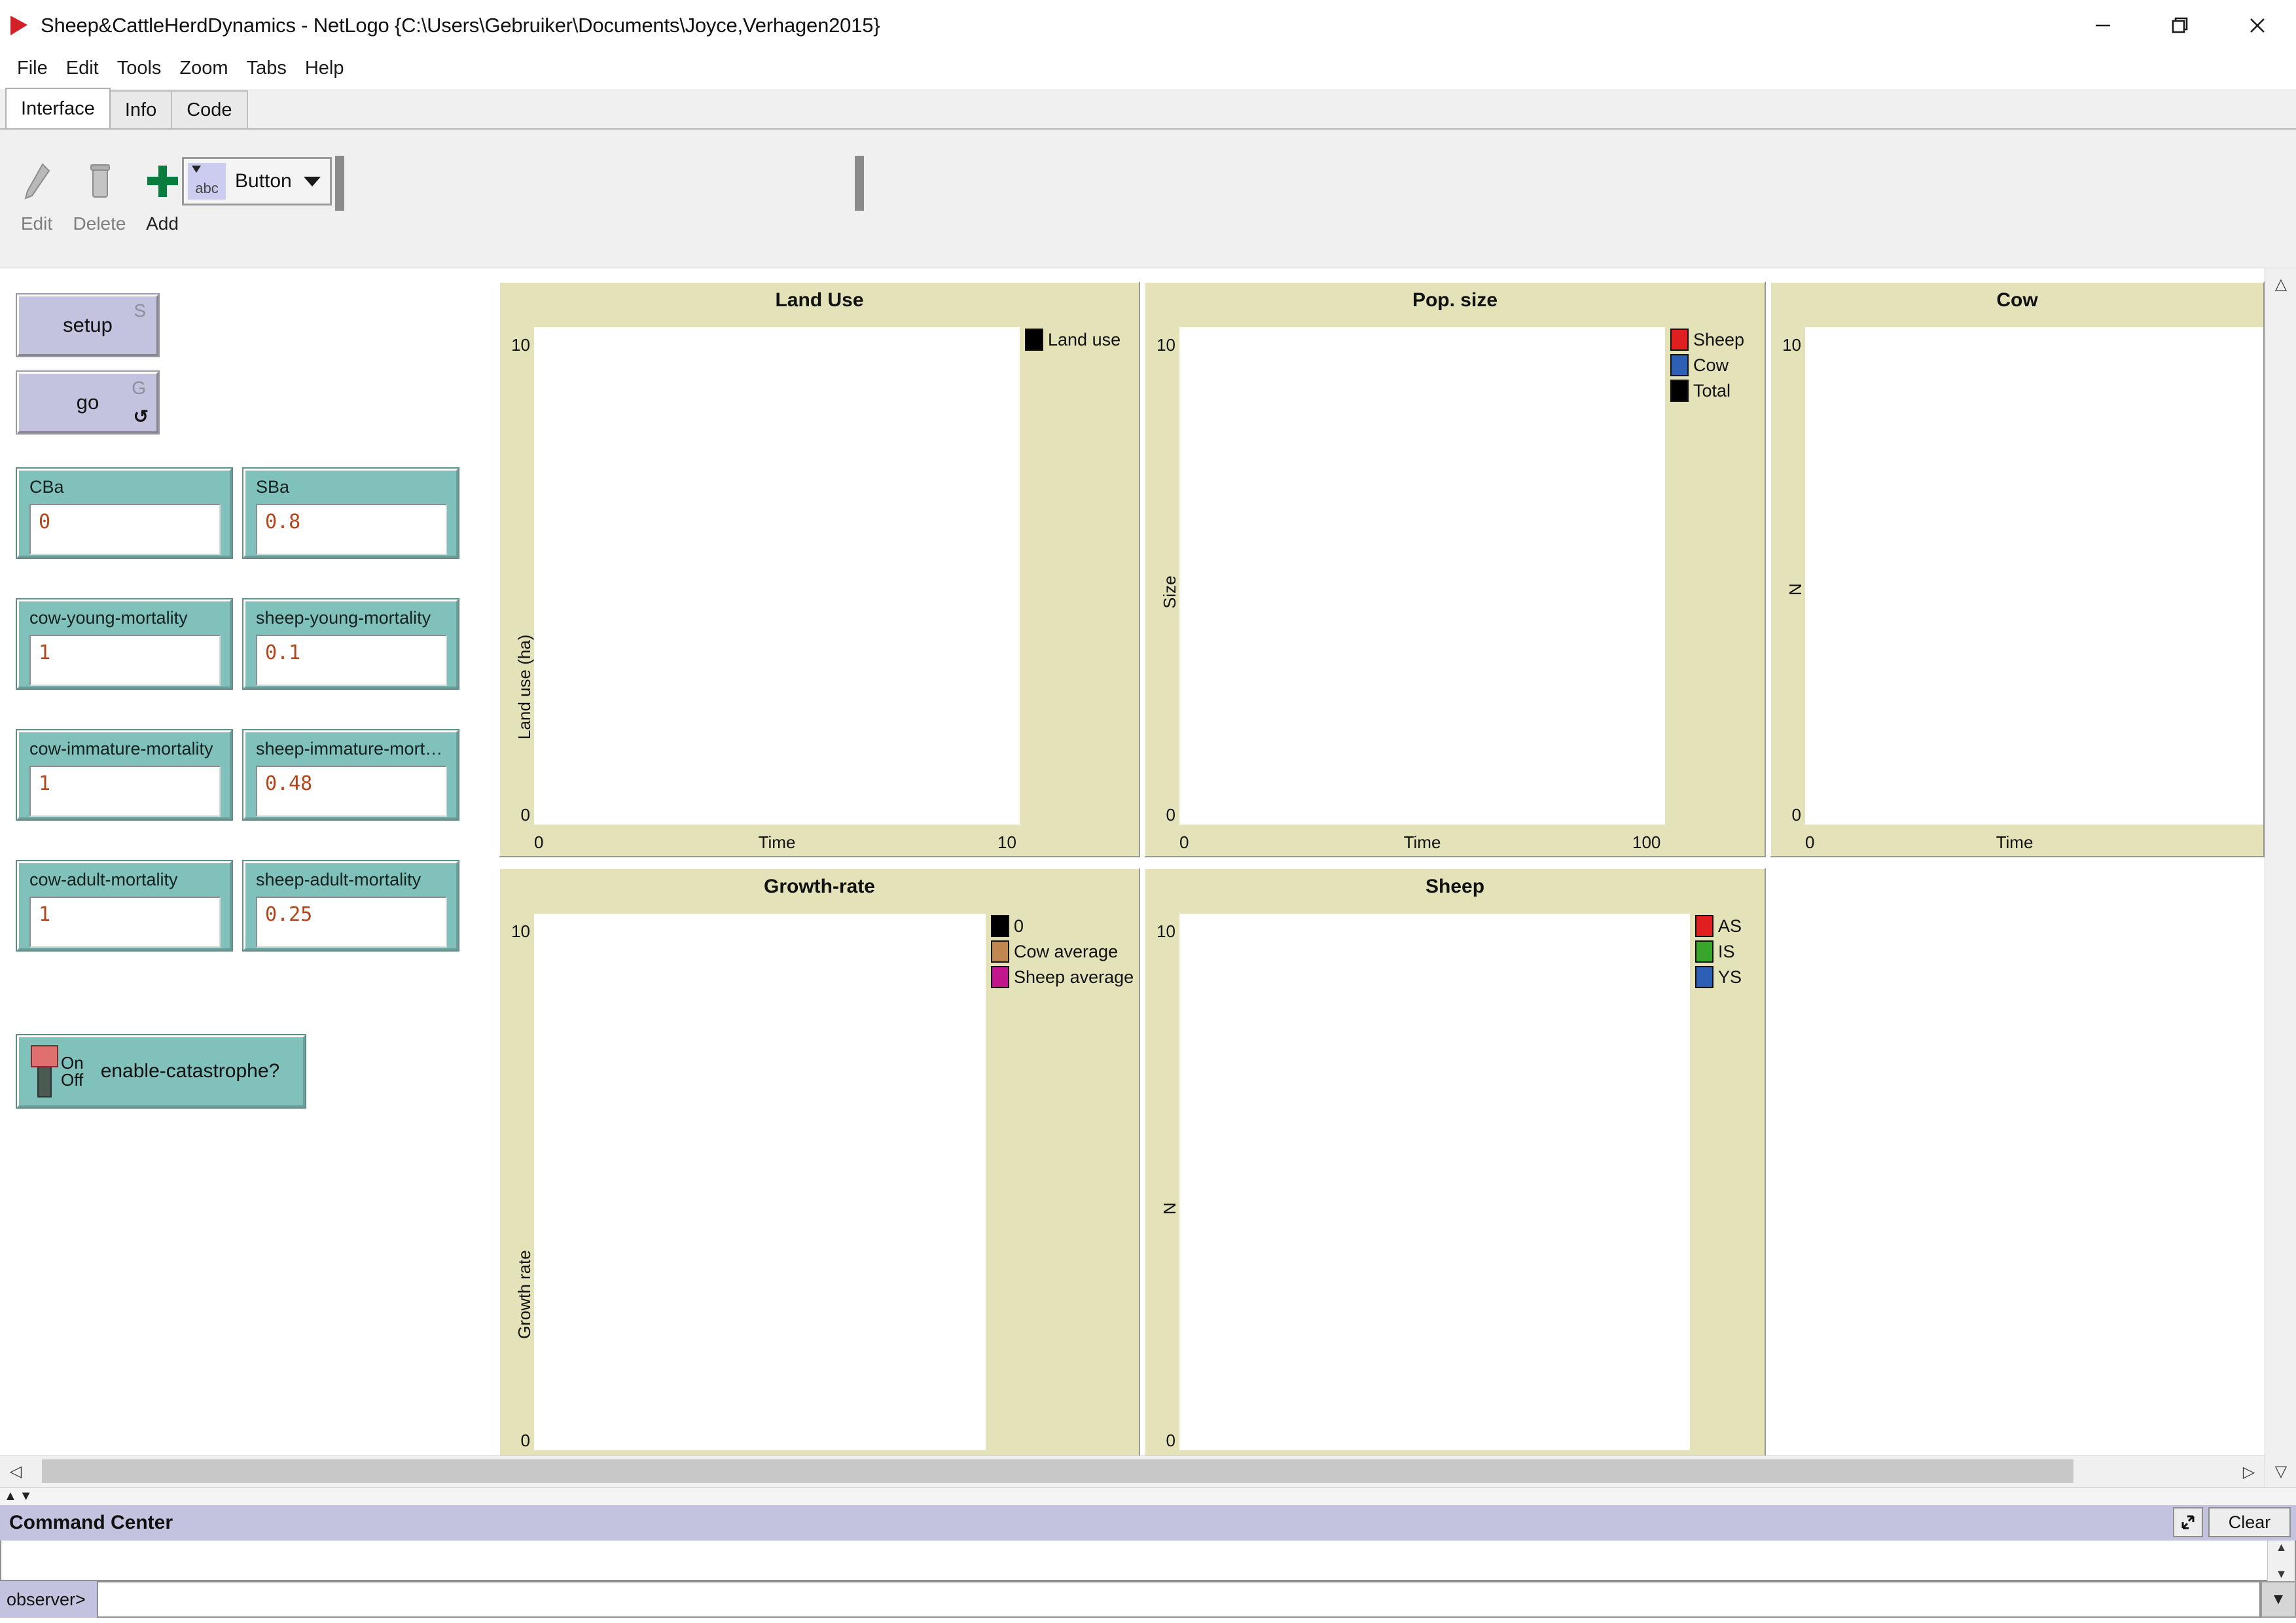 The width and height of the screenshot is (2296, 1623). What do you see at coordinates (524, 687) in the screenshot?
I see `plot-land-use-ylabel: Land use (ha)` at bounding box center [524, 687].